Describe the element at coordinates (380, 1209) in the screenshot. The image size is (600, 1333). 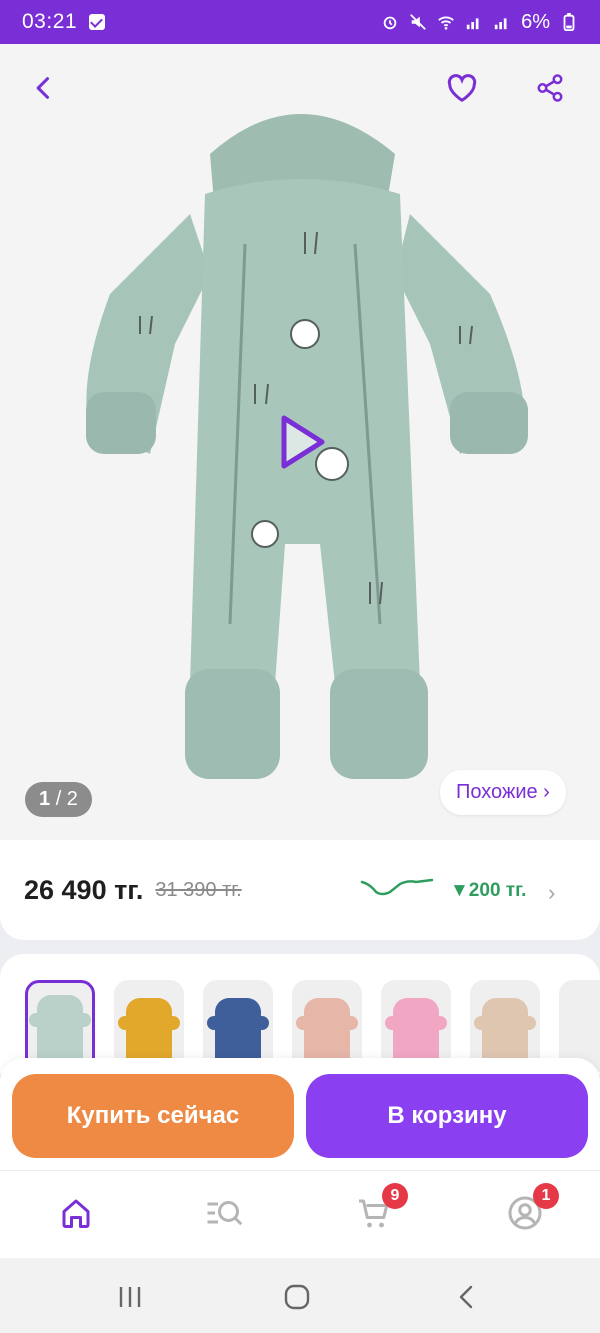
I see `nav-cart: 9` at that location.